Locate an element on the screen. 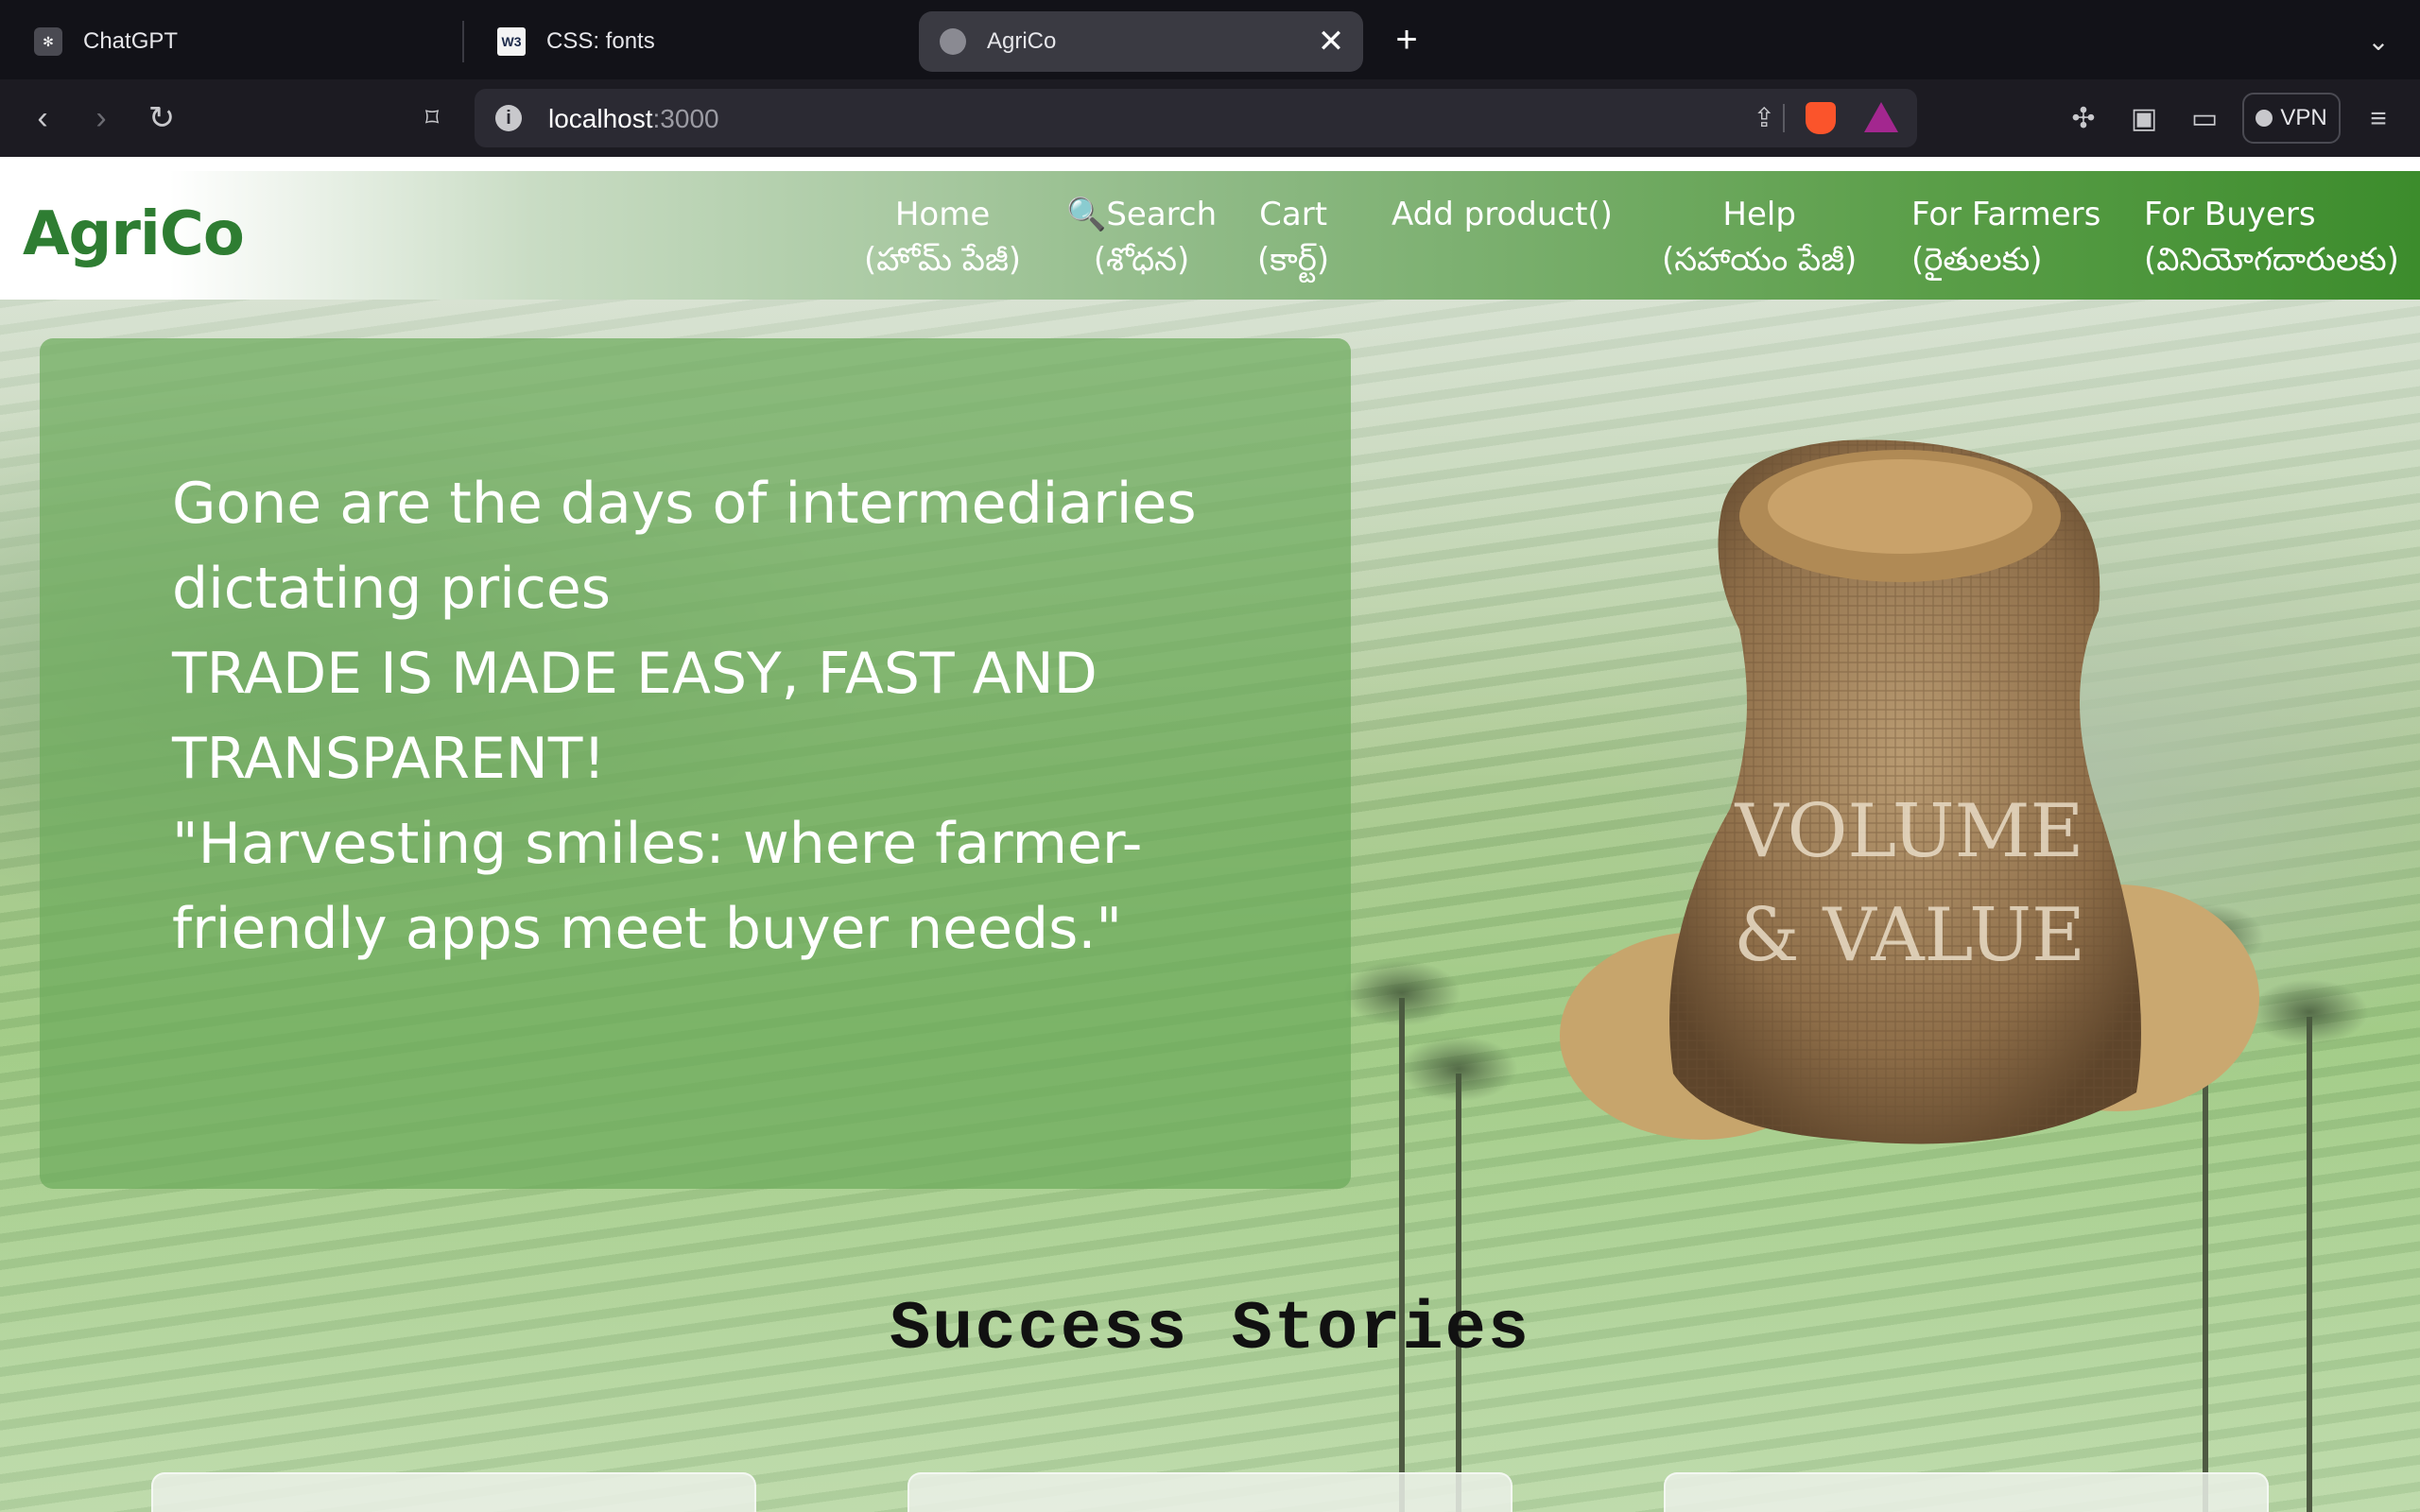 The image size is (2420, 1512). nav-label-telugu: (శోధన) is located at coordinates (1141, 260).